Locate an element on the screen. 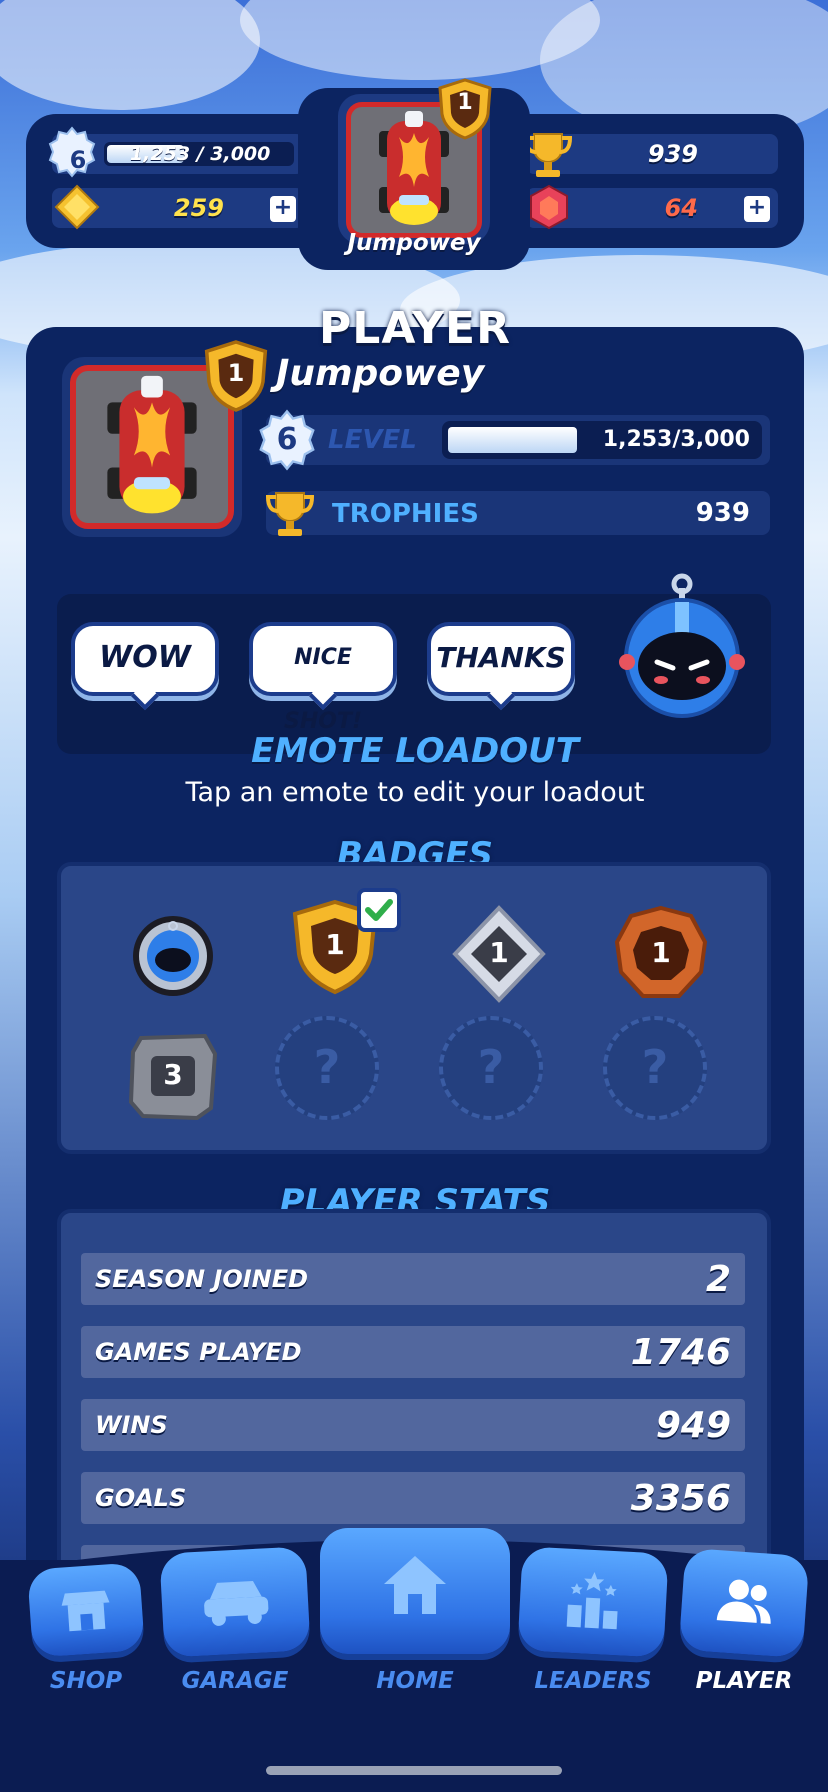 The image size is (828, 1792). nav-leaders-label: LEADERS is located at coordinates (593, 1681).